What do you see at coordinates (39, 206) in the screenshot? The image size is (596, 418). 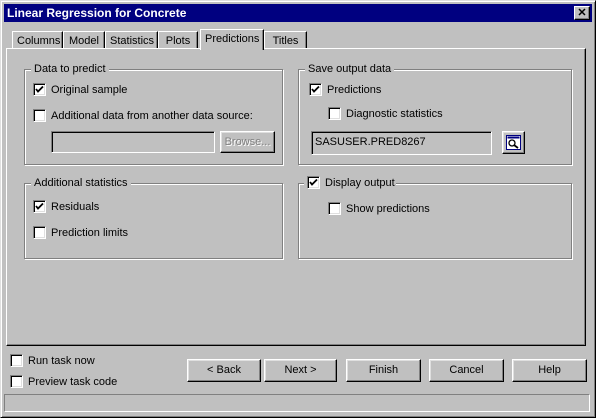 I see `residuals-checkbox` at bounding box center [39, 206].